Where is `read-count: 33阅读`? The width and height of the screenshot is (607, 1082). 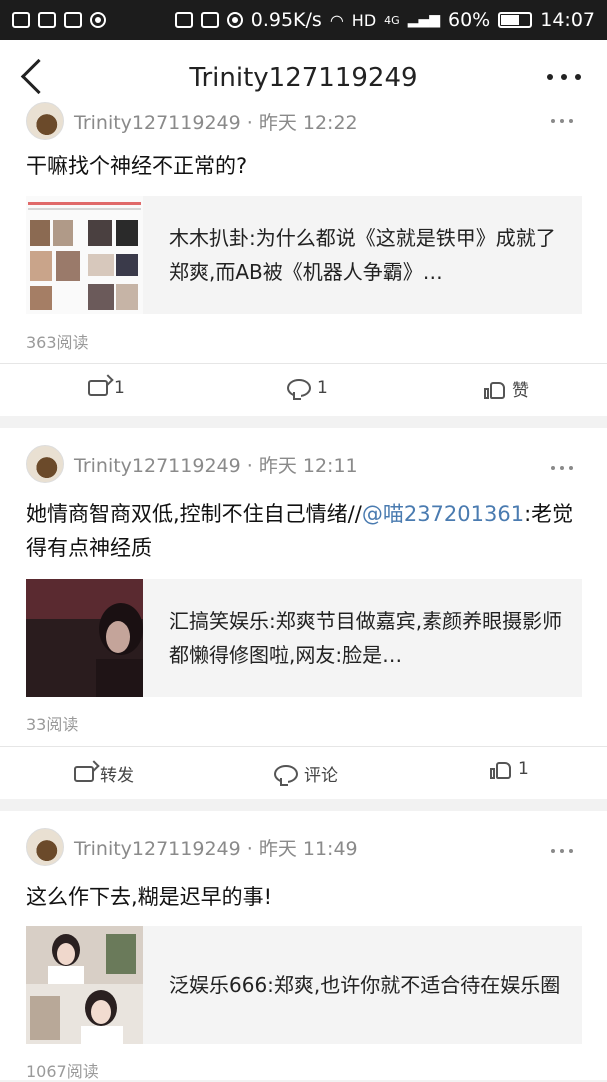
read-count: 33阅读 is located at coordinates (52, 724).